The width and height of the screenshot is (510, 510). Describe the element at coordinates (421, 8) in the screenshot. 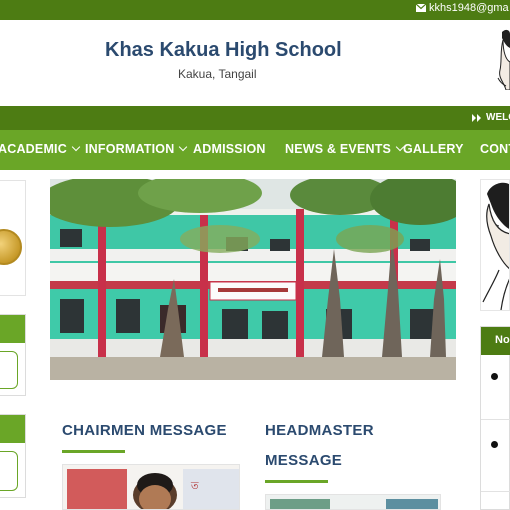

I see `envelope-icon` at that location.